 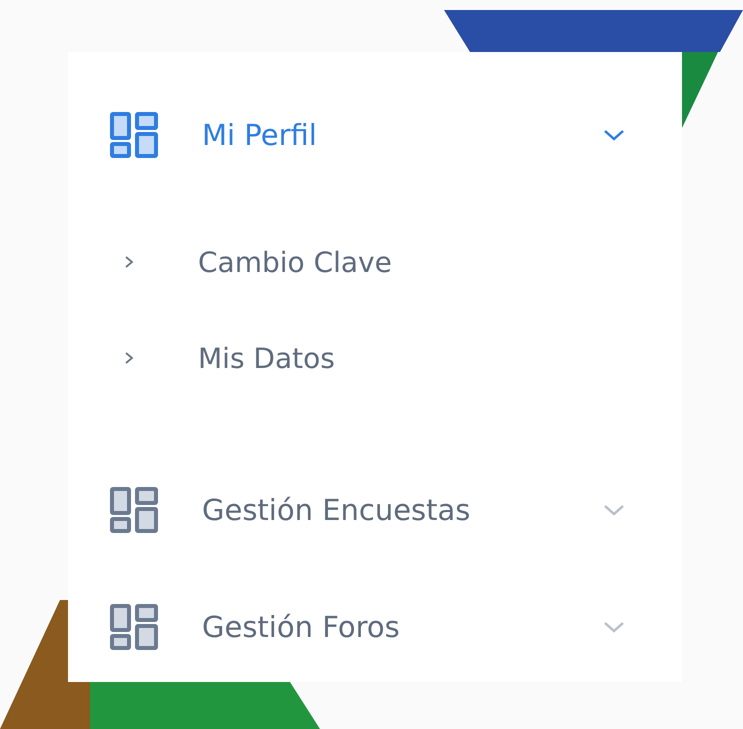 What do you see at coordinates (375, 262) in the screenshot?
I see `submenu-item: Cambio Clave` at bounding box center [375, 262].